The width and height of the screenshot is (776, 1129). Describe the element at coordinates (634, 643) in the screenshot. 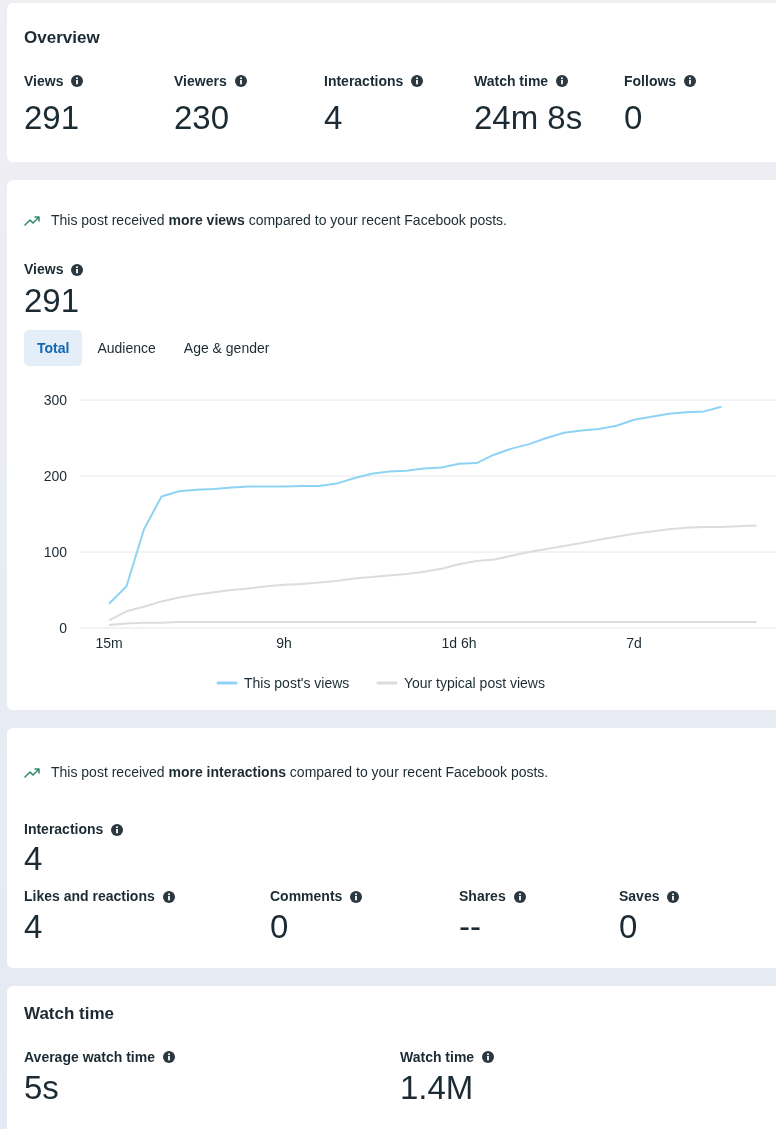

I see `axis-label: 7d` at that location.